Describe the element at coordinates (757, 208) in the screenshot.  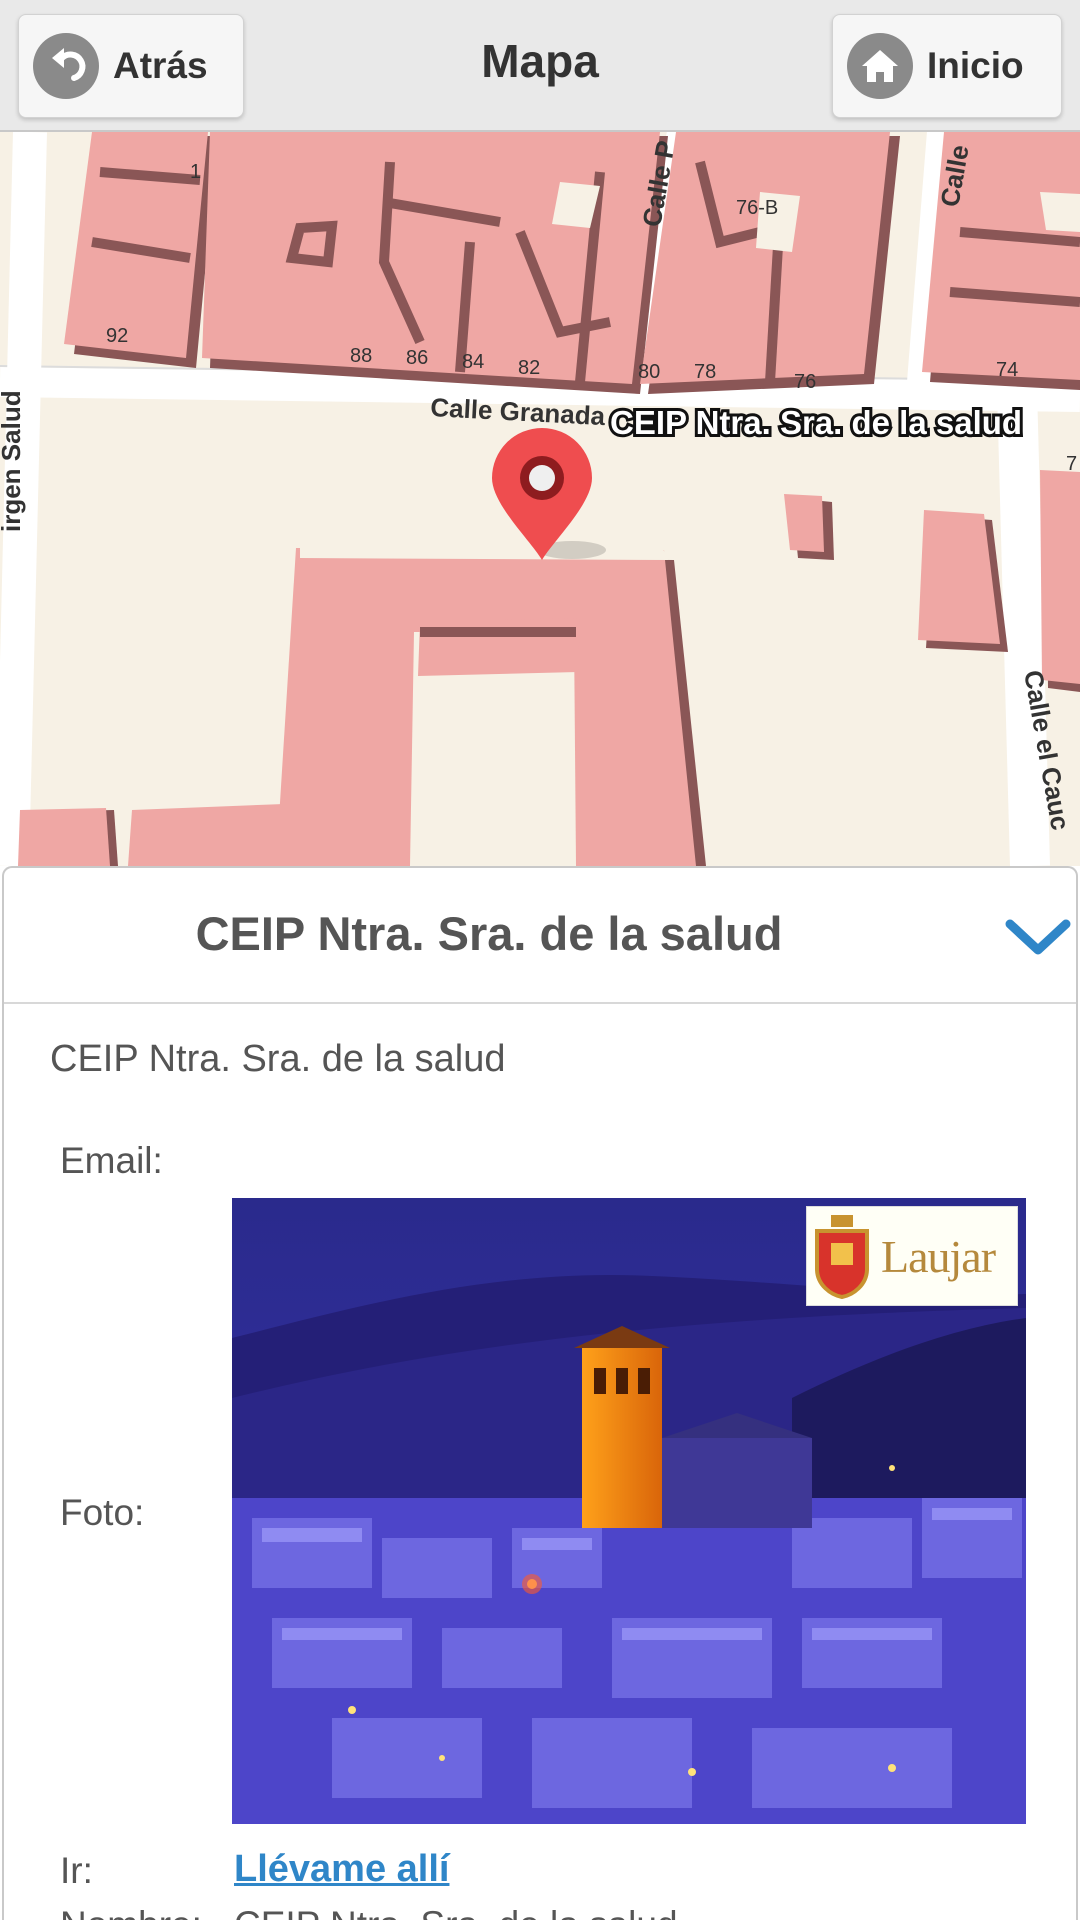
I see `svg-text: 76-B` at that location.